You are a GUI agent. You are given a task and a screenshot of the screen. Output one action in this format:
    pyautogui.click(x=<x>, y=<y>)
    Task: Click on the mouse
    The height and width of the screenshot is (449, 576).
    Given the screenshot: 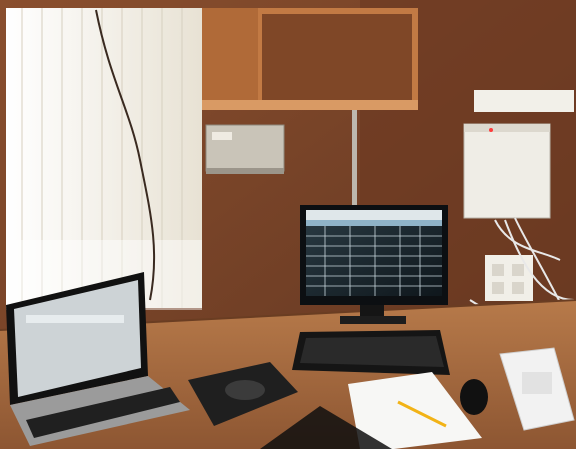 What is the action you would take?
    pyautogui.click(x=474, y=397)
    